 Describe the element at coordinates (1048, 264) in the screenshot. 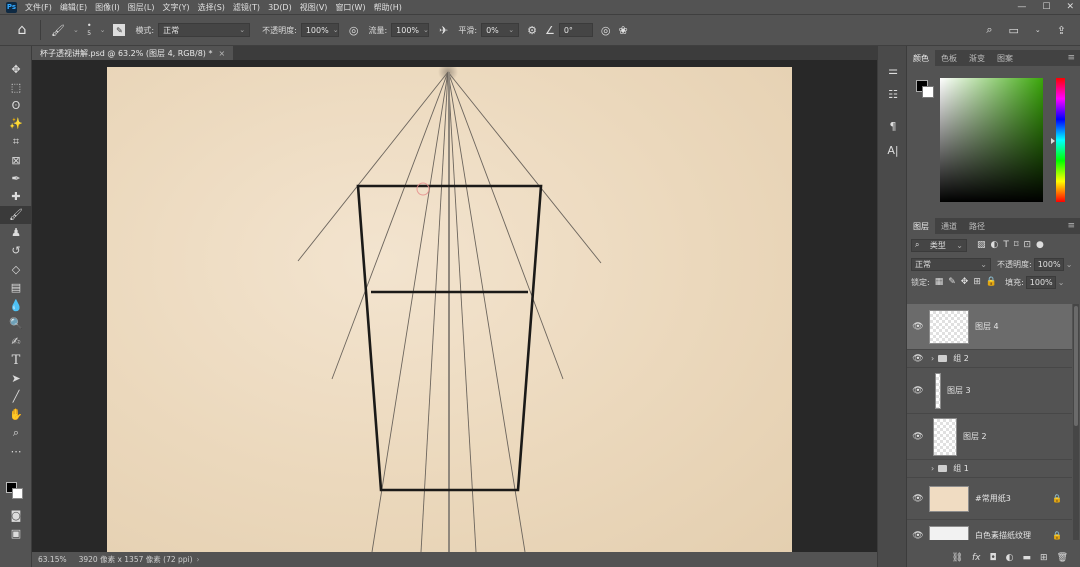

I see `layer-opacity-input: 100%` at that location.